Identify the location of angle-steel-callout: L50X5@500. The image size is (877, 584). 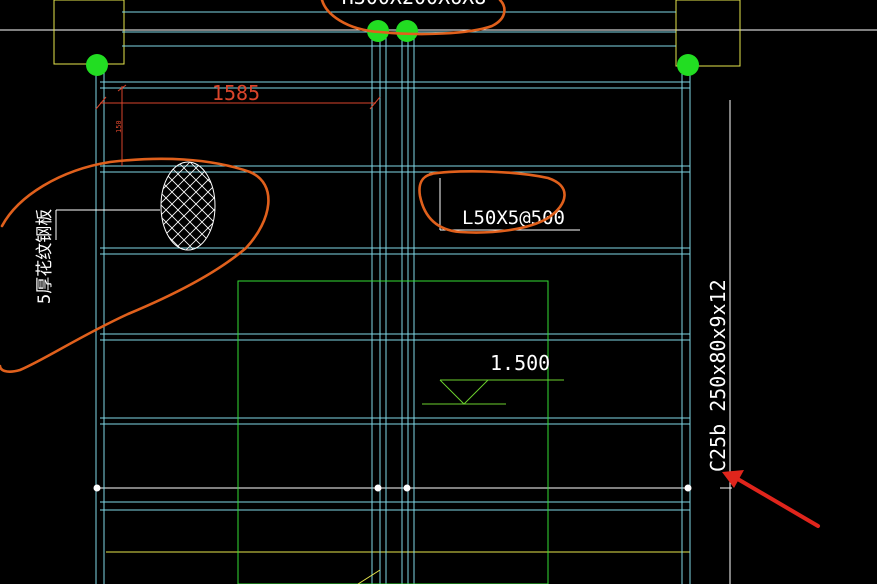
(509, 204).